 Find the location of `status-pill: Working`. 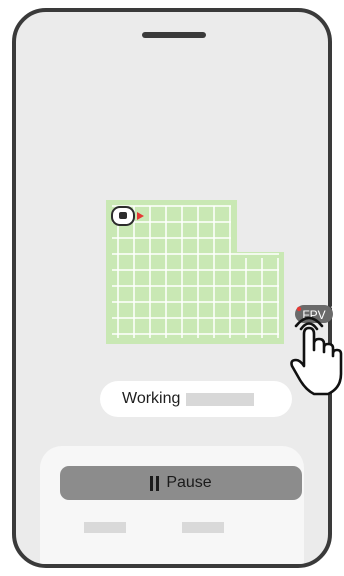

status-pill: Working is located at coordinates (196, 399).